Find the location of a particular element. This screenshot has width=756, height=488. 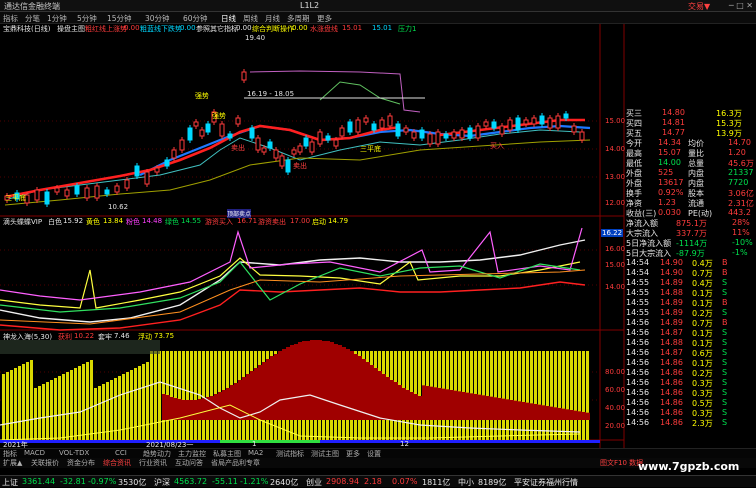

index-value: 2908.94 is located at coordinates (343, 481).